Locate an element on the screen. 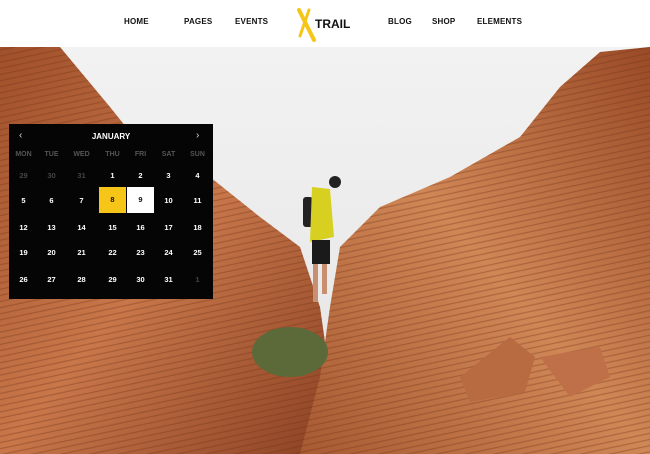 The height and width of the screenshot is (454, 650). weekday-fri: FRI is located at coordinates (140, 154).